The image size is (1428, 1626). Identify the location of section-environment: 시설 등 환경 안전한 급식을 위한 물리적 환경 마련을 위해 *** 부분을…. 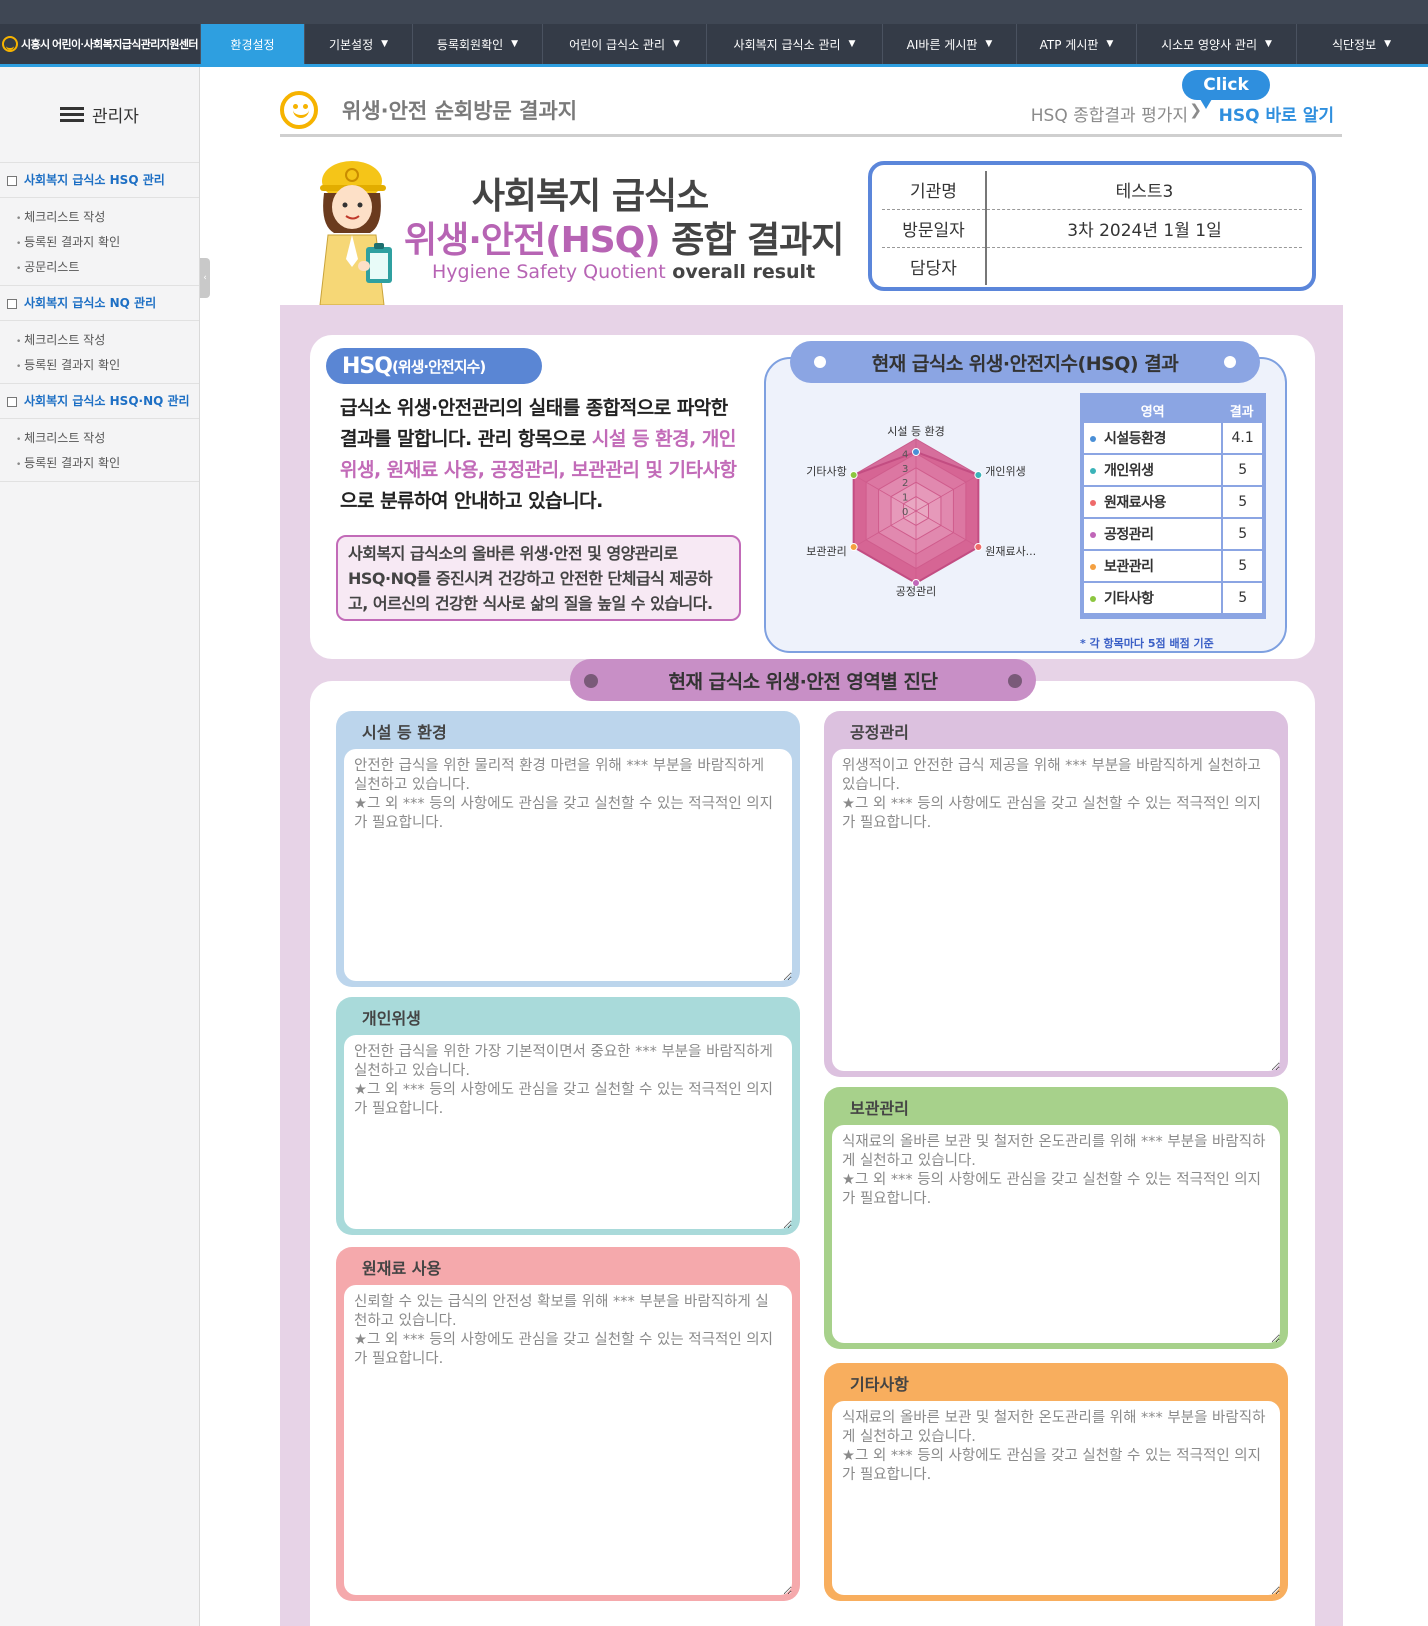
(568, 849).